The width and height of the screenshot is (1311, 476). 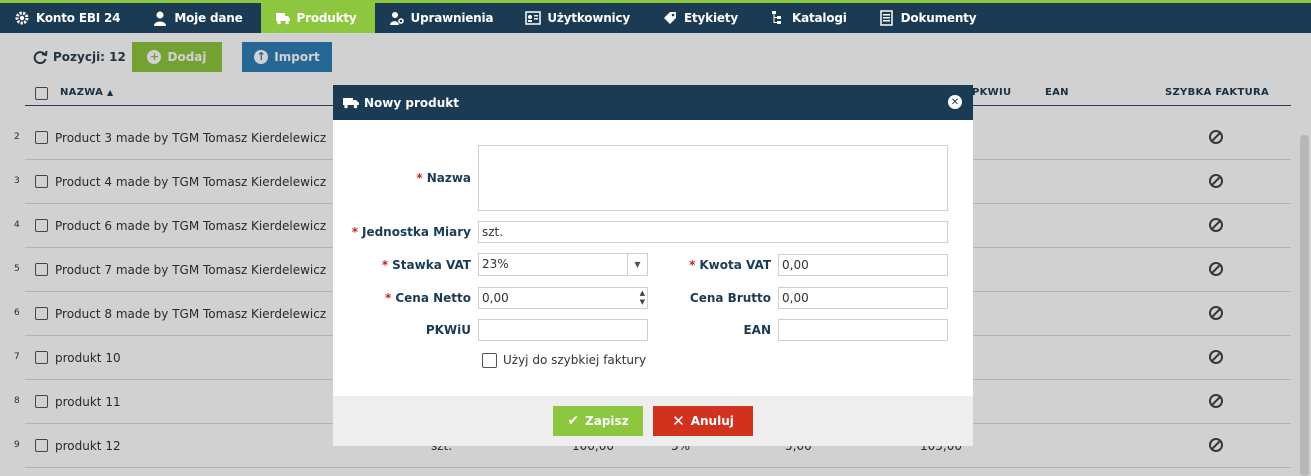 I want to click on nav-label: Etykiety, so click(x=711, y=18).